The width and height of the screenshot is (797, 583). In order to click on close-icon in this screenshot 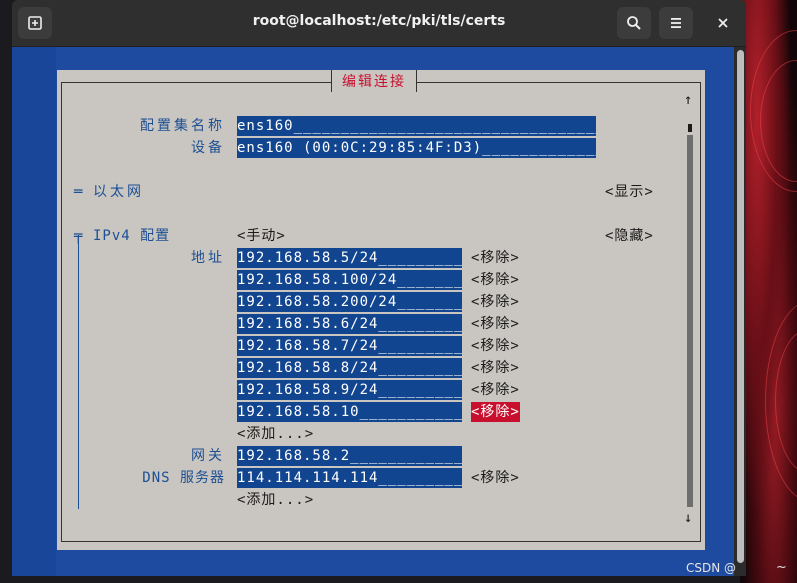, I will do `click(723, 23)`.